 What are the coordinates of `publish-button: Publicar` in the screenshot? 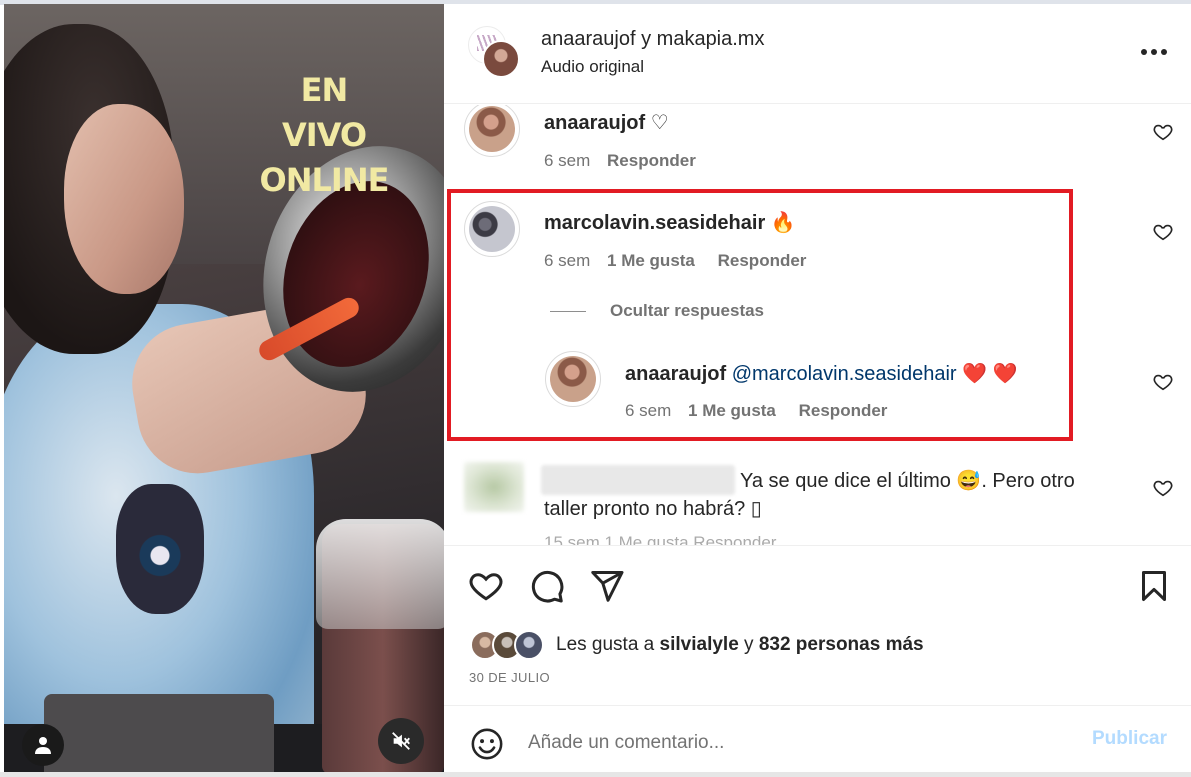 It's located at (1129, 739).